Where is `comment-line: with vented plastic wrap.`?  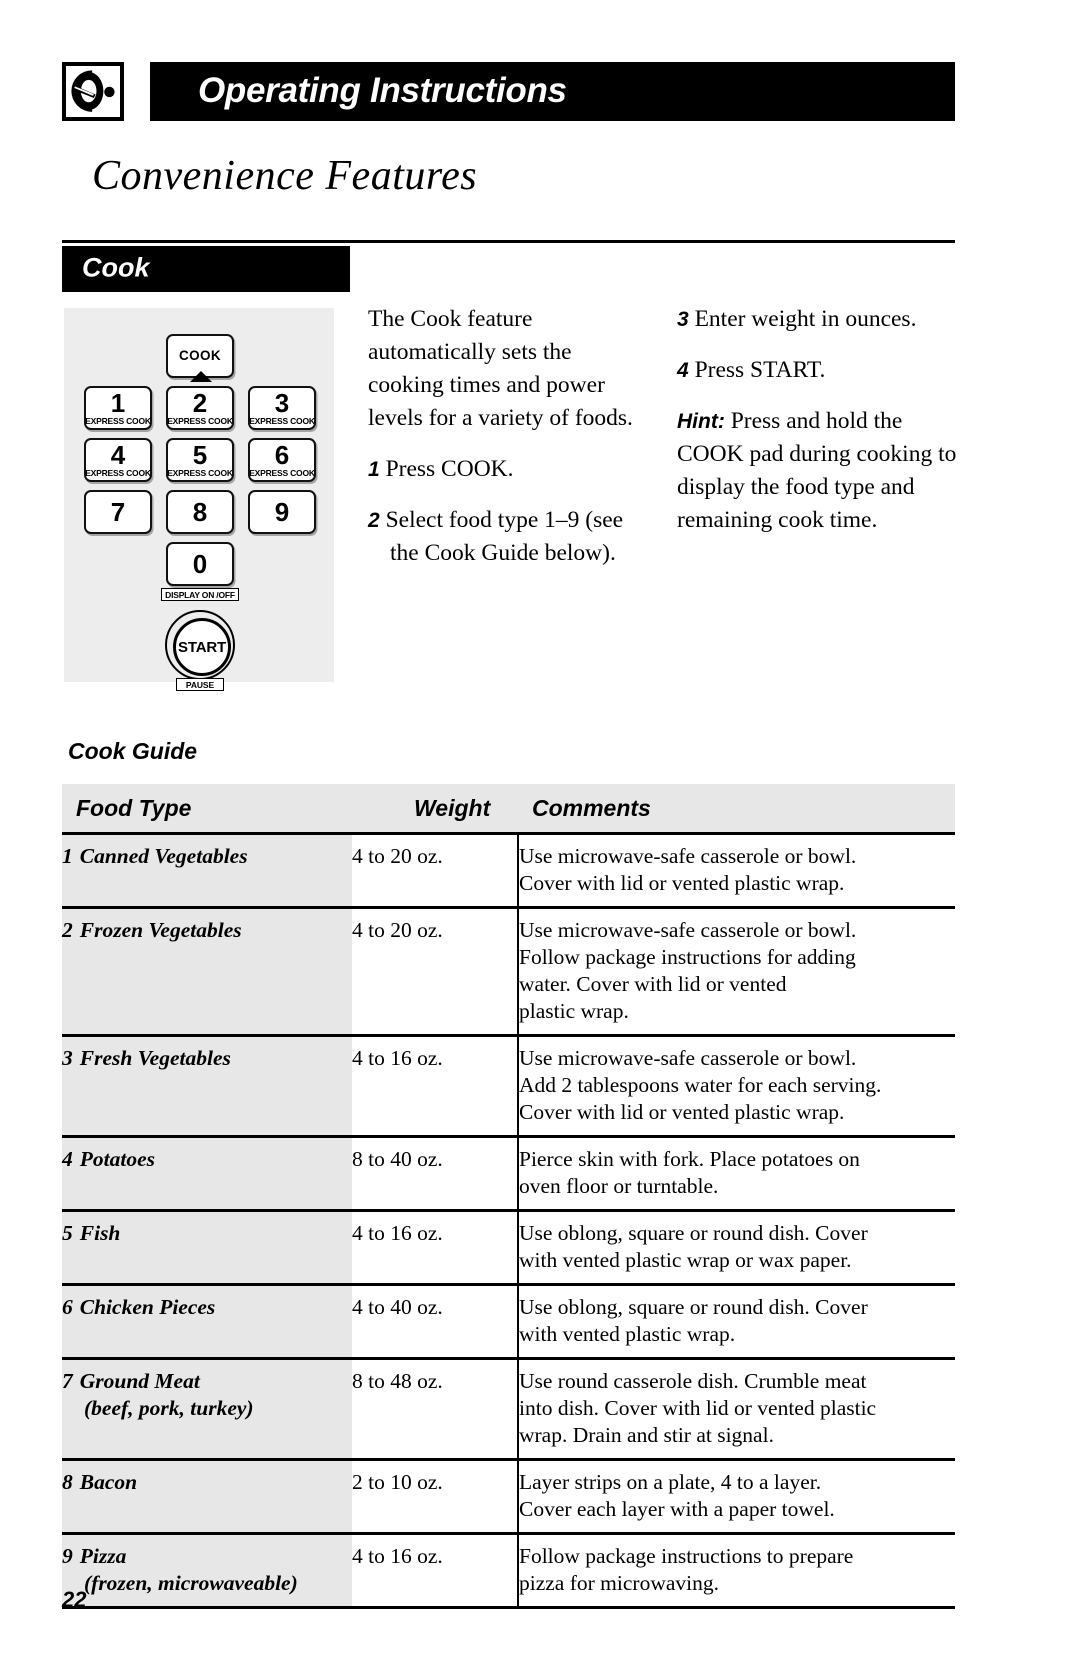
comment-line: with vented plastic wrap. is located at coordinates (627, 1334).